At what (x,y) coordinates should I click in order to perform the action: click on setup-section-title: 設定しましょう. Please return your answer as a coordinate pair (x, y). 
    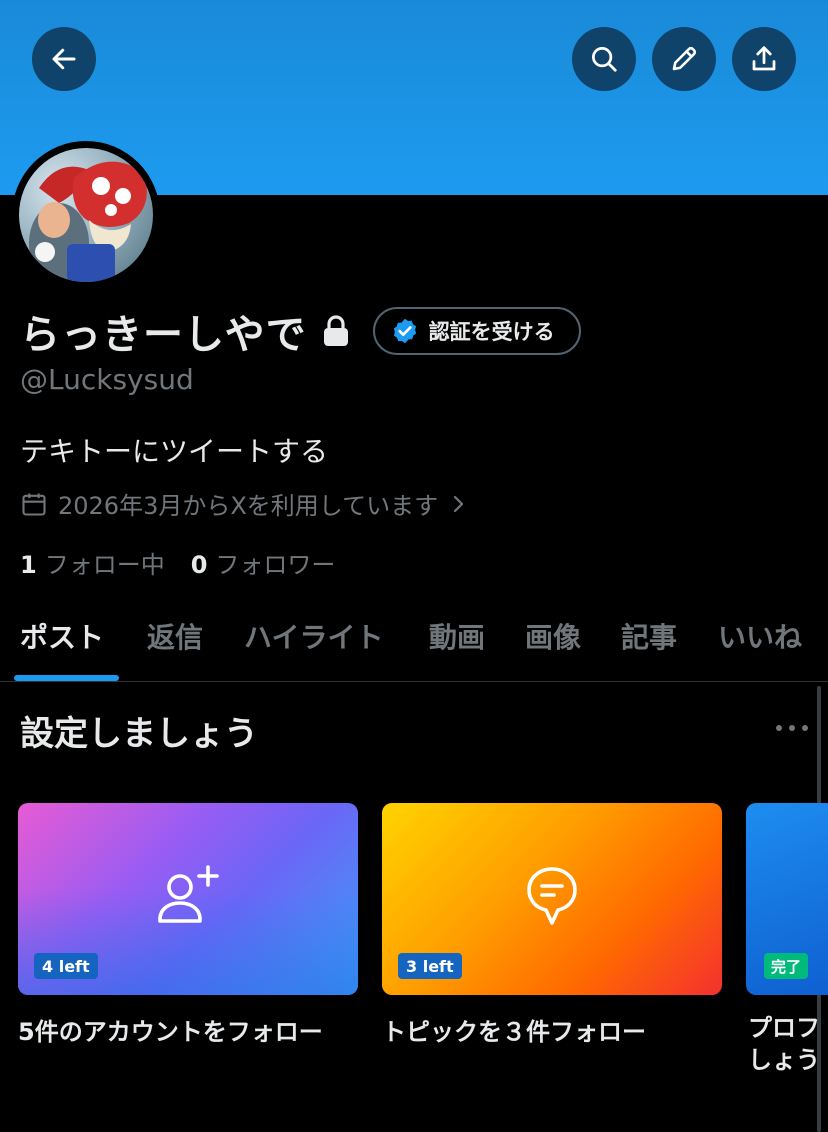
    Looking at the image, I should click on (139, 734).